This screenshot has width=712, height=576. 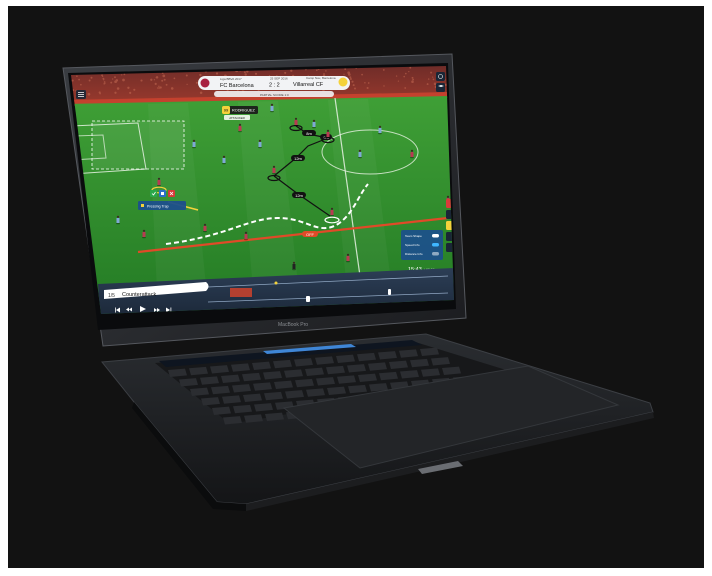 What do you see at coordinates (226, 110) in the screenshot?
I see `svg-text: 99` at bounding box center [226, 110].